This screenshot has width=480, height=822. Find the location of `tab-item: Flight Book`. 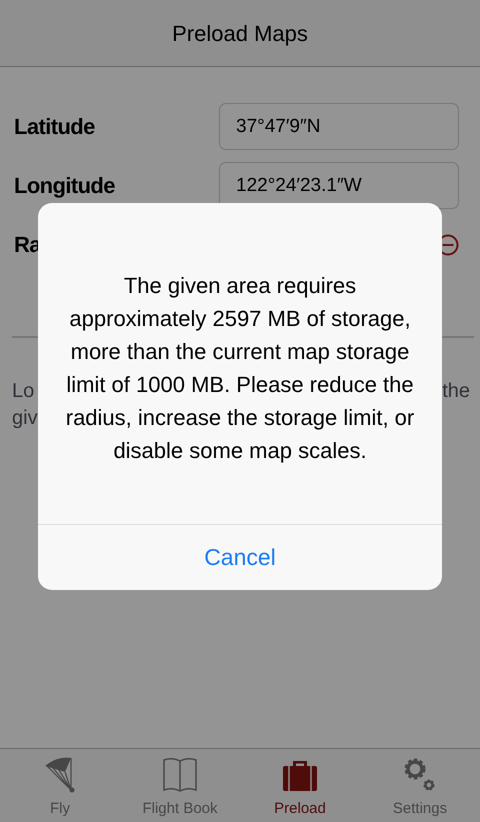

tab-item: Flight Book is located at coordinates (180, 785).